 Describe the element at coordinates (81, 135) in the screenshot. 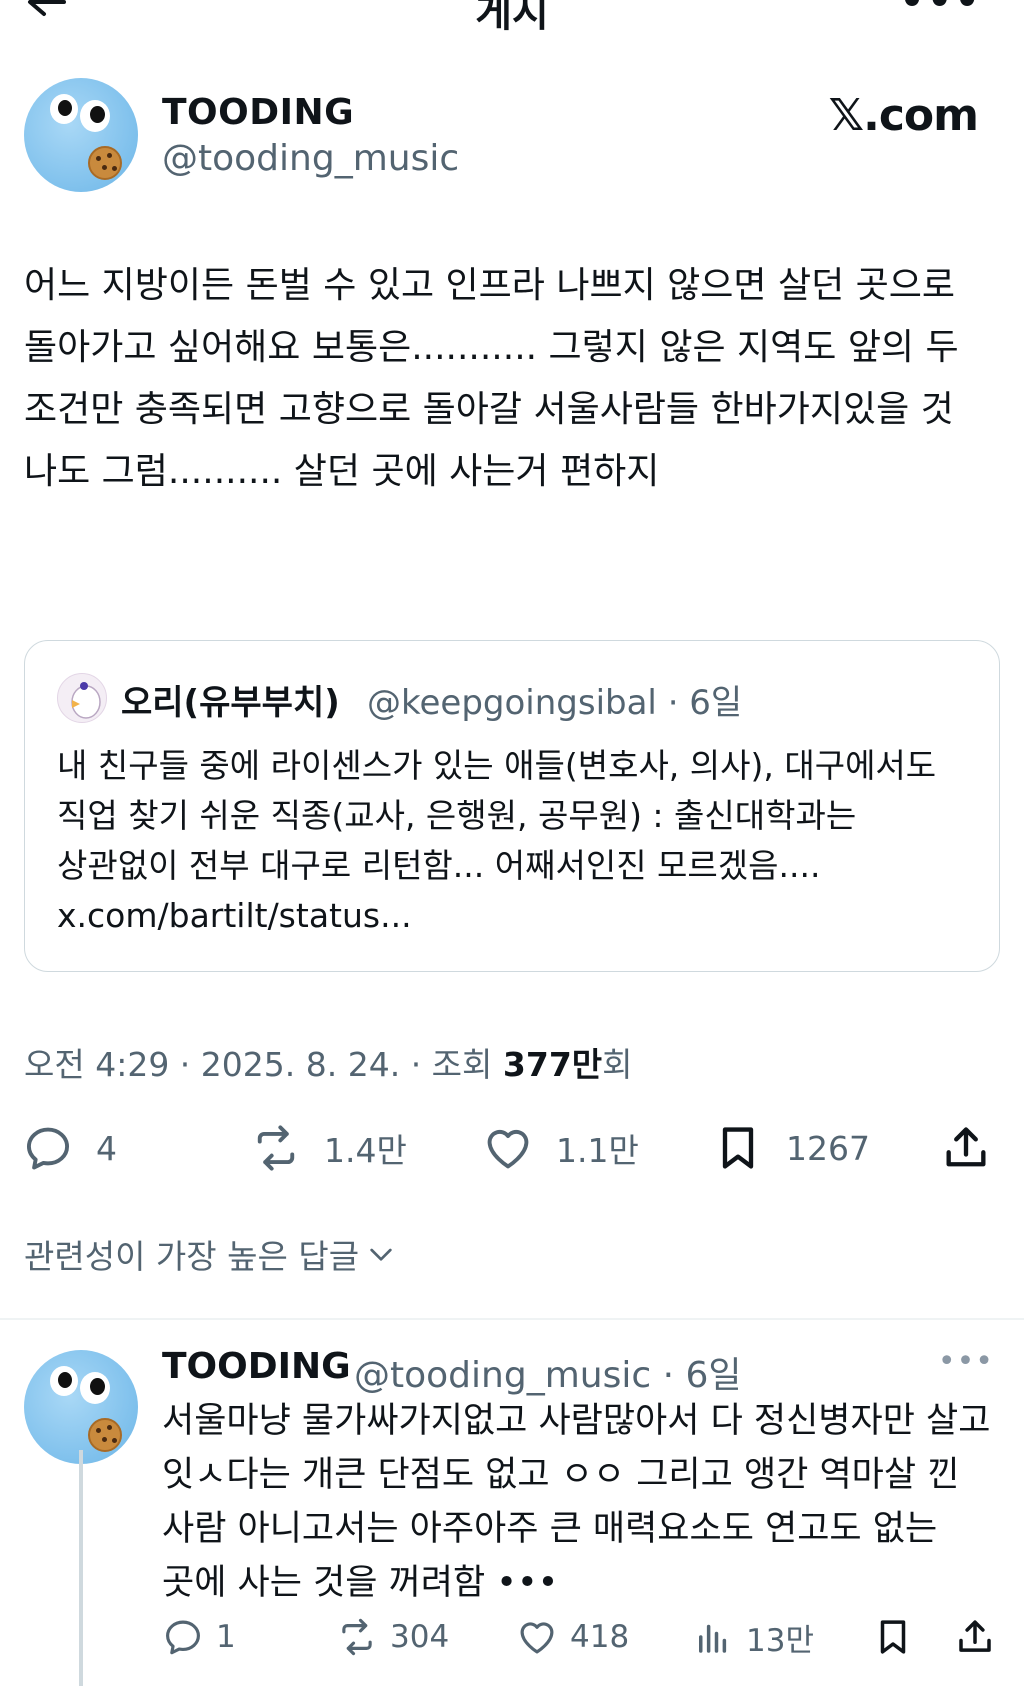

I see `avatar` at that location.